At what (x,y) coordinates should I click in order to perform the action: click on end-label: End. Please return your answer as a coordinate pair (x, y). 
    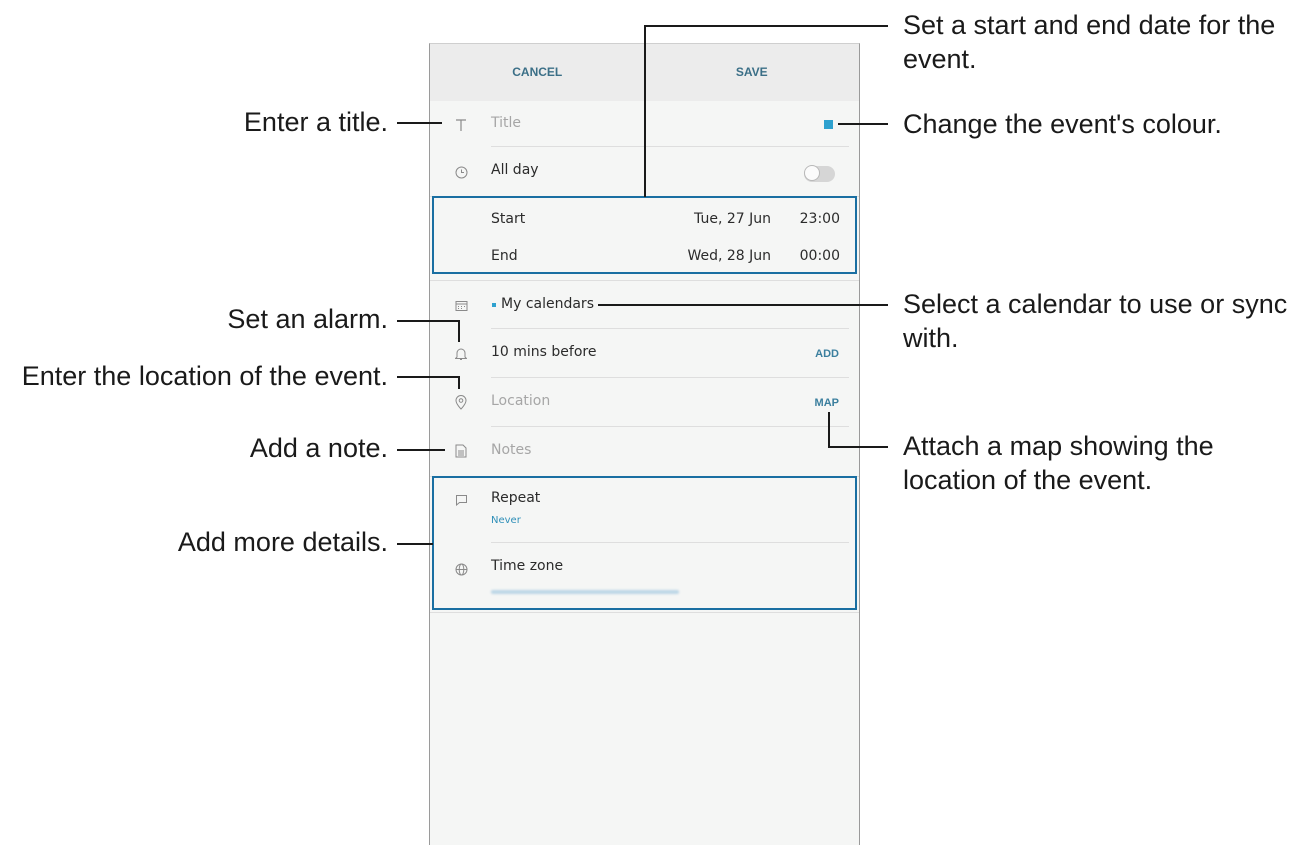
    Looking at the image, I should click on (504, 256).